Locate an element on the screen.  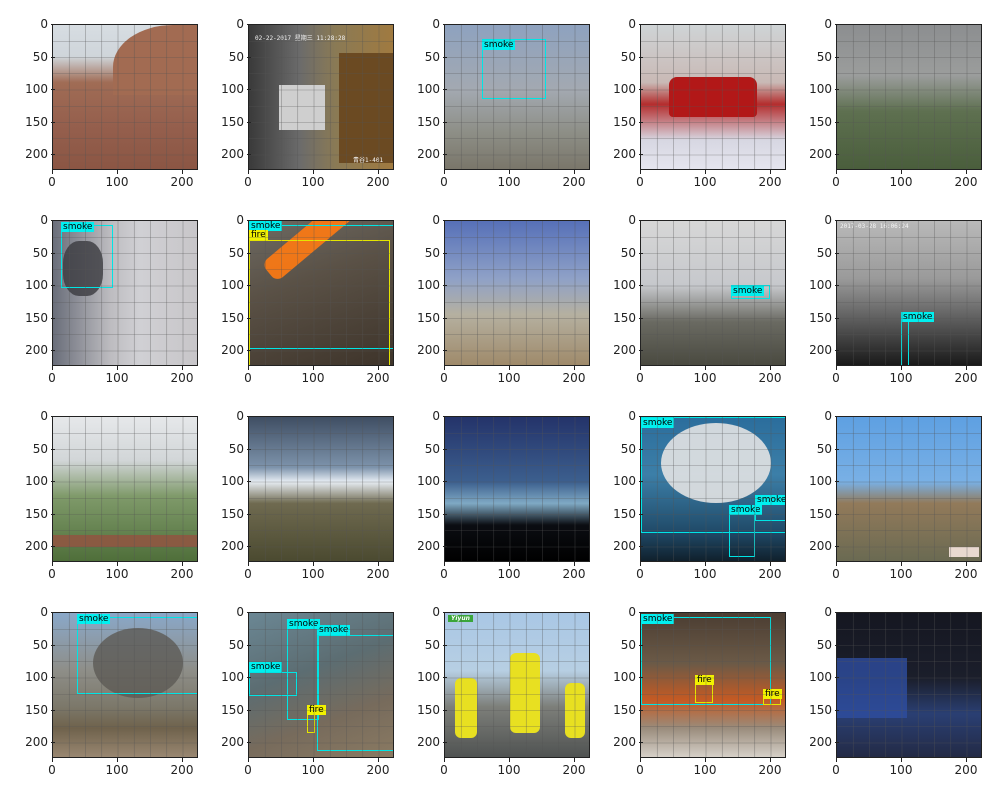
image-red-car-event is located at coordinates (713, 97).